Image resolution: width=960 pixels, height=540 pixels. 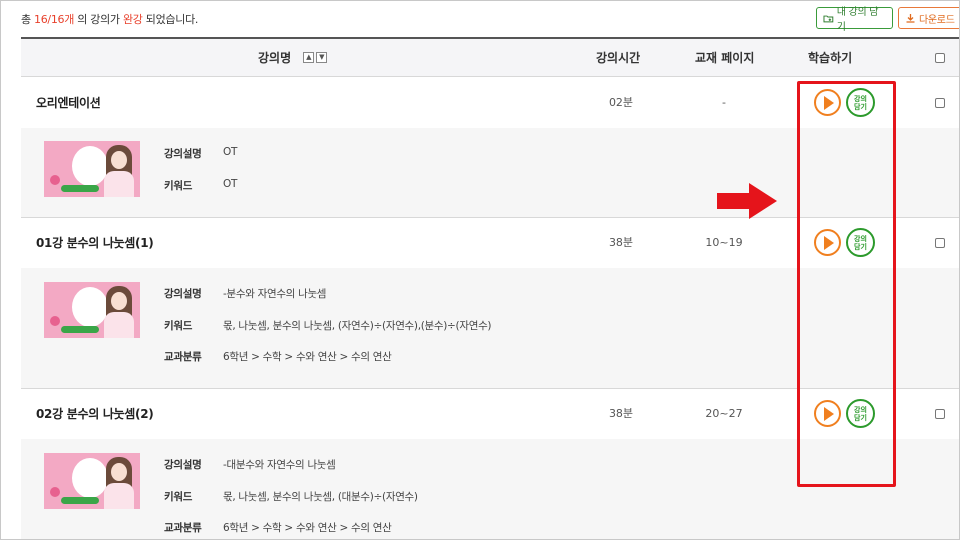 I want to click on summary-prefix: 총, so click(x=26, y=19).